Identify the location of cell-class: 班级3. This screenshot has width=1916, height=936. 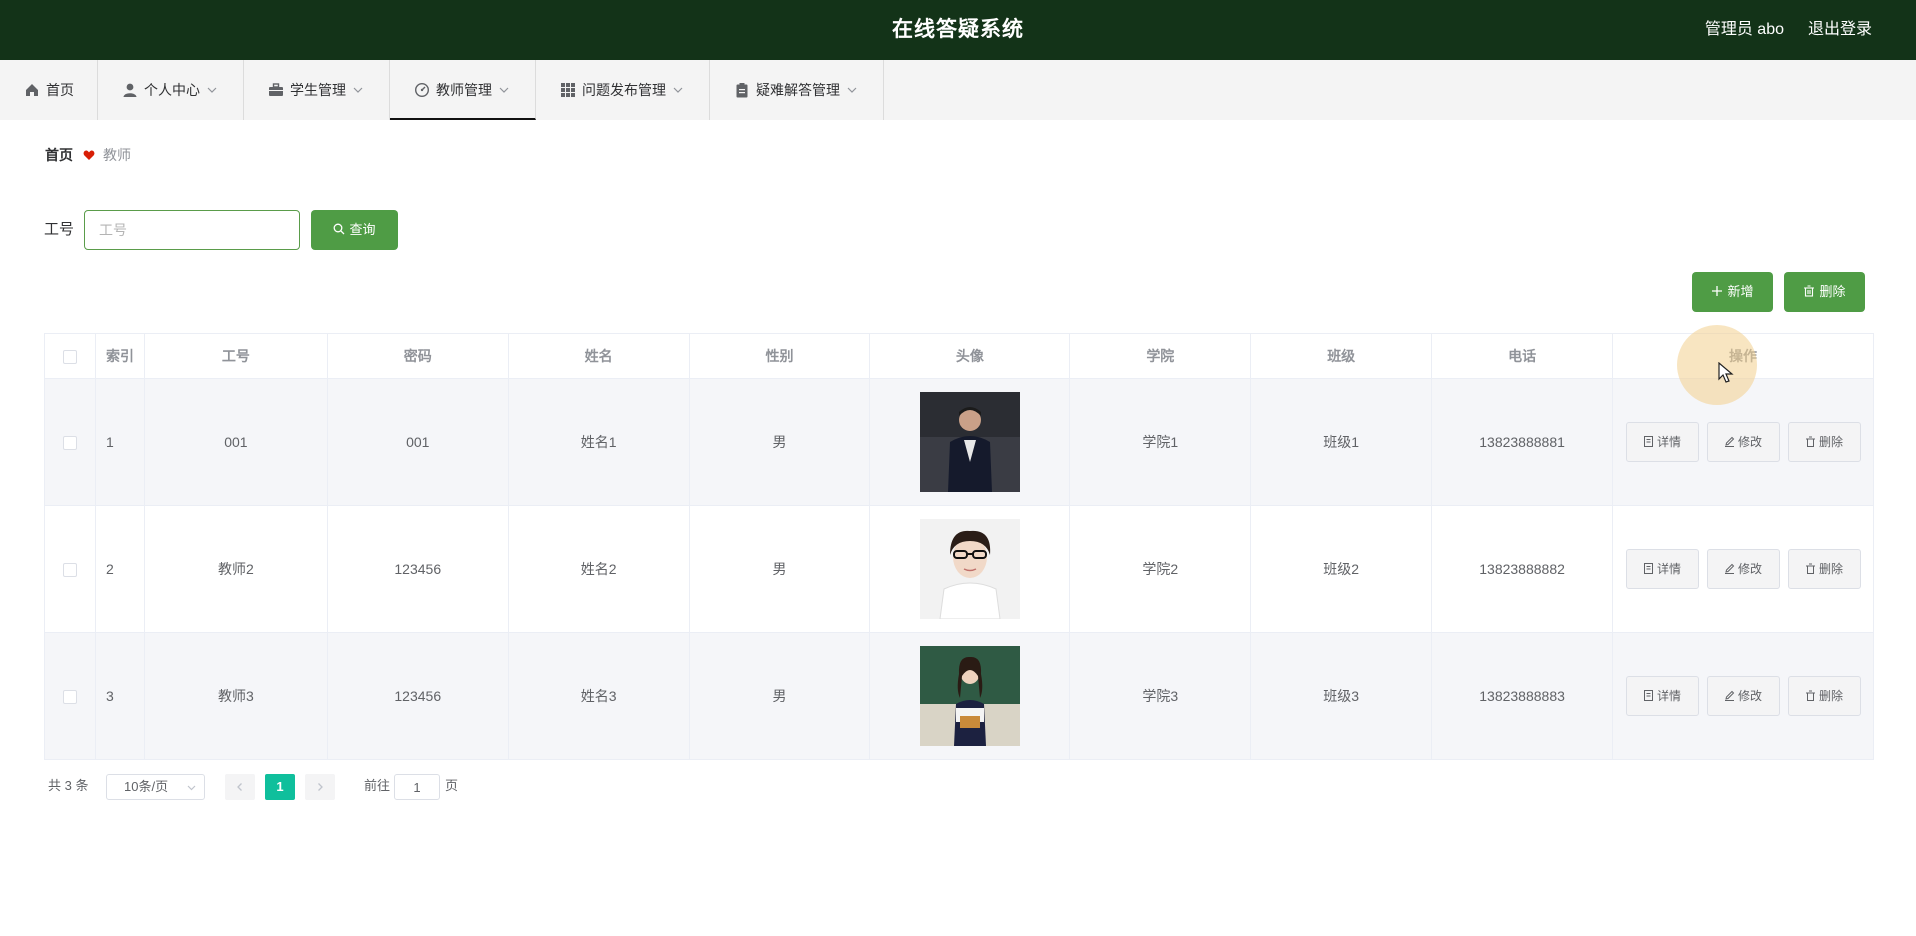
(1341, 696).